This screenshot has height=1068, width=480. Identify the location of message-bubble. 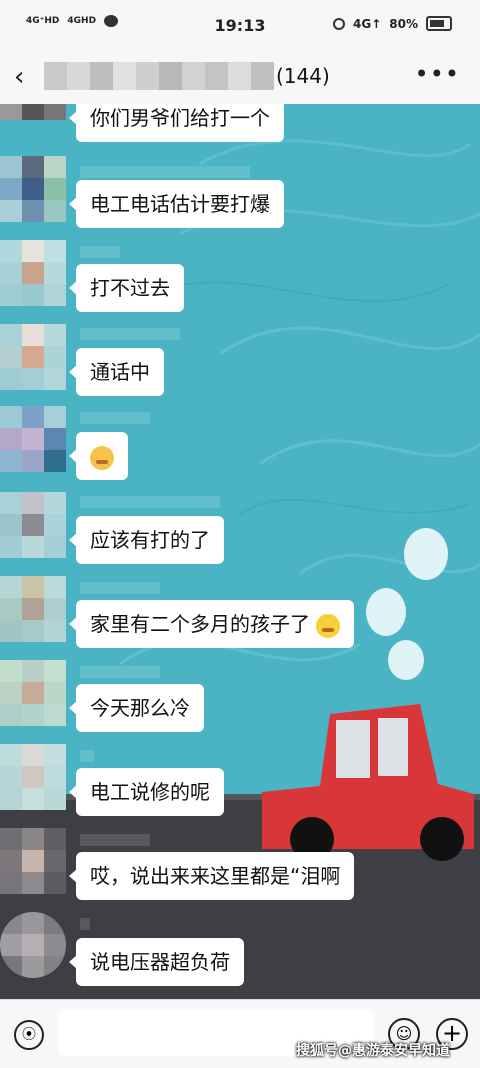
(98, 456).